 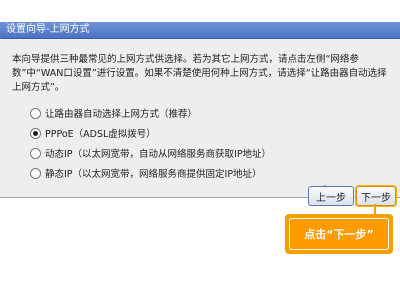 What do you see at coordinates (35, 153) in the screenshot?
I see `radio-dynamic-ip` at bounding box center [35, 153].